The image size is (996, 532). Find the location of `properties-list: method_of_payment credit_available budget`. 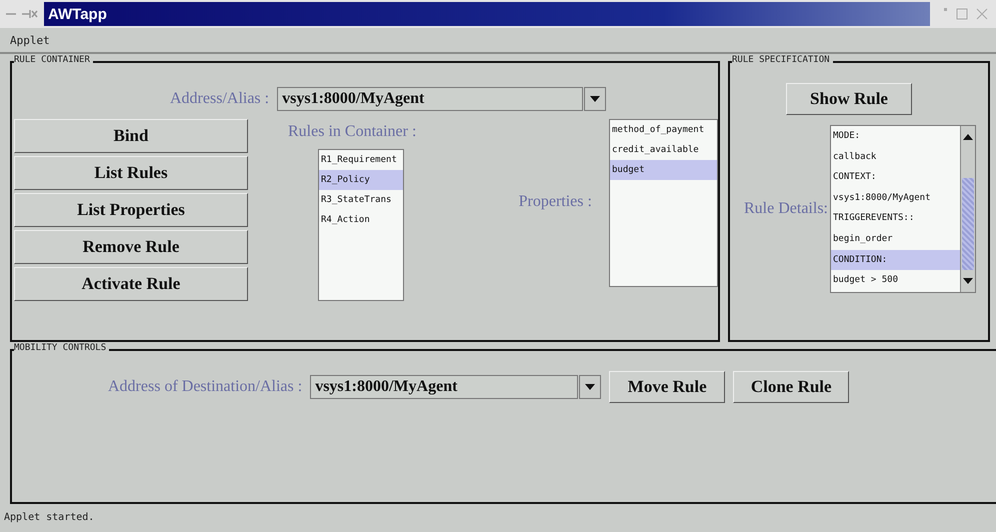

properties-list: method_of_payment credit_available budget is located at coordinates (663, 203).